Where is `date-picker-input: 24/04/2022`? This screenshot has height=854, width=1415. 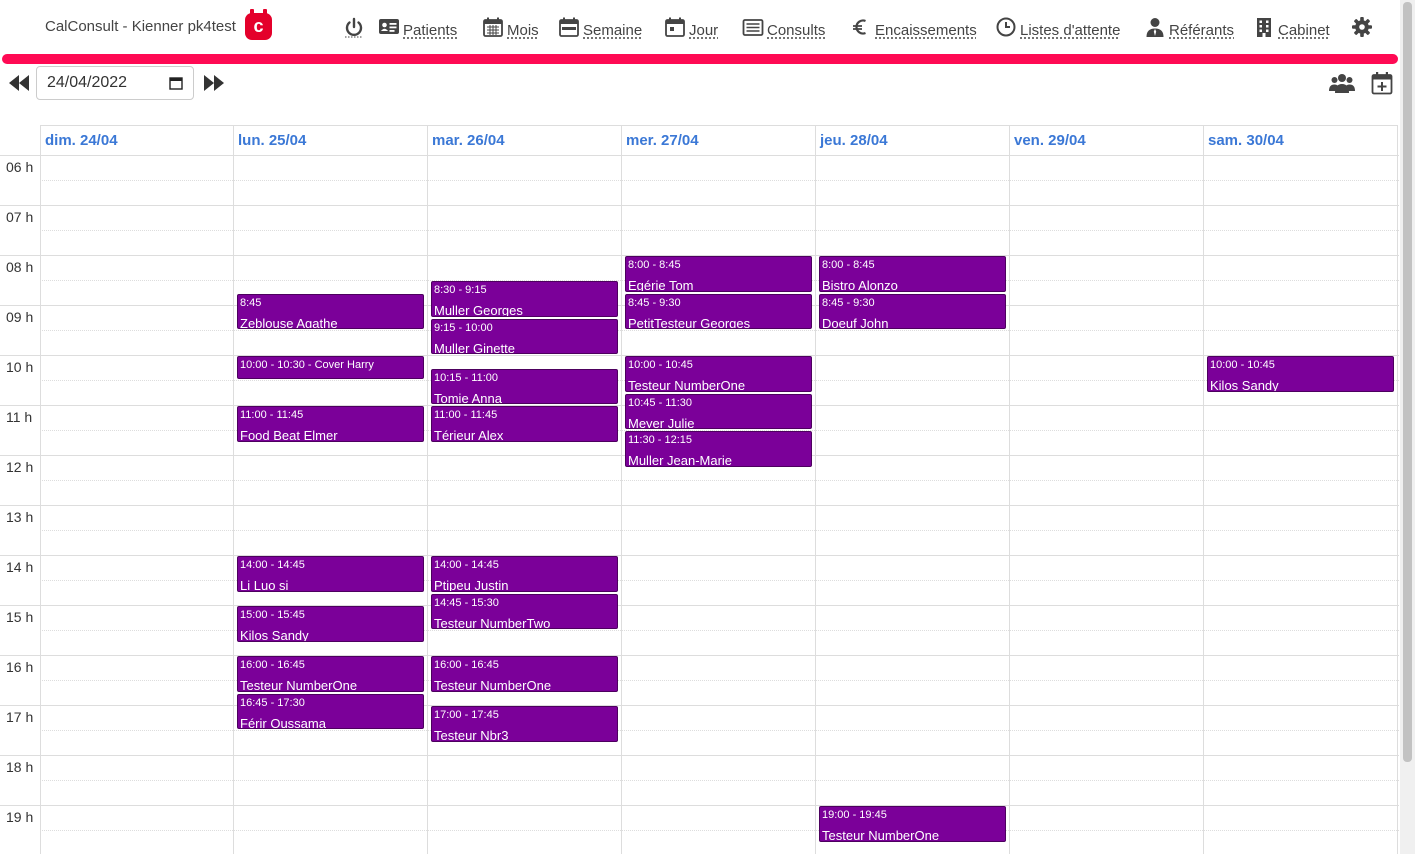
date-picker-input: 24/04/2022 is located at coordinates (115, 83).